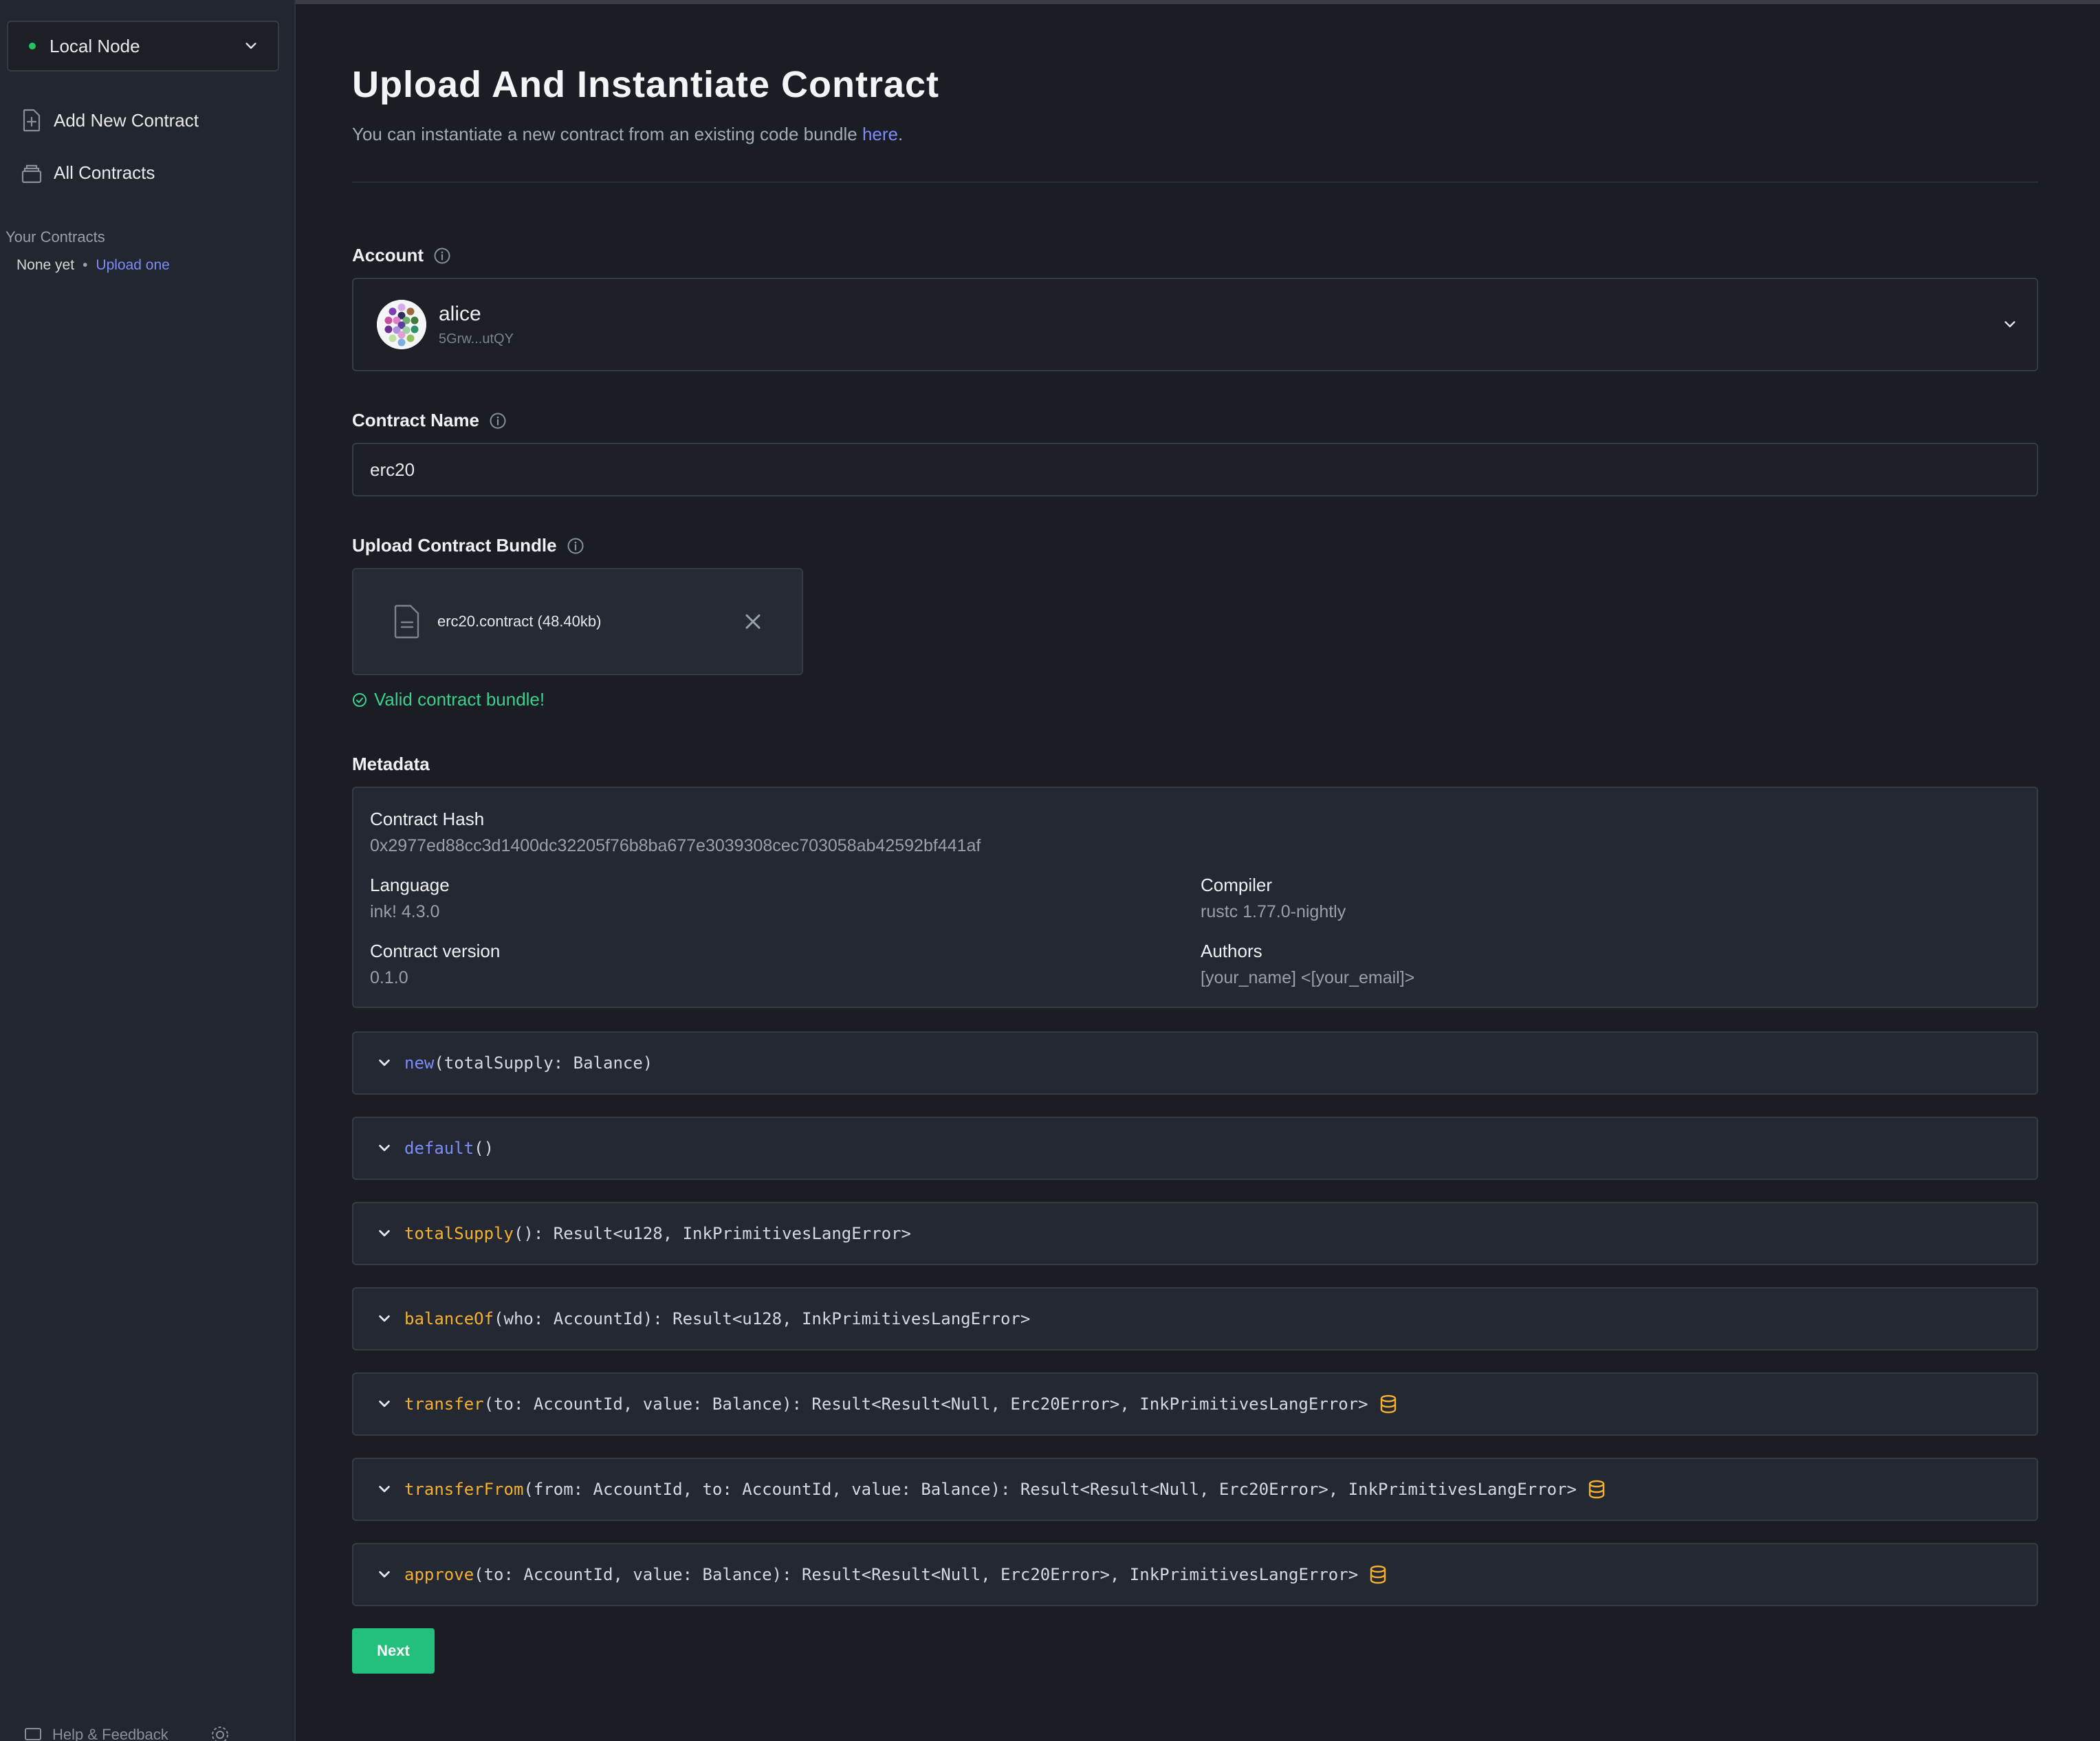 Image resolution: width=2100 pixels, height=1741 pixels. What do you see at coordinates (1195, 1148) in the screenshot?
I see `constructor-row-default: default()` at bounding box center [1195, 1148].